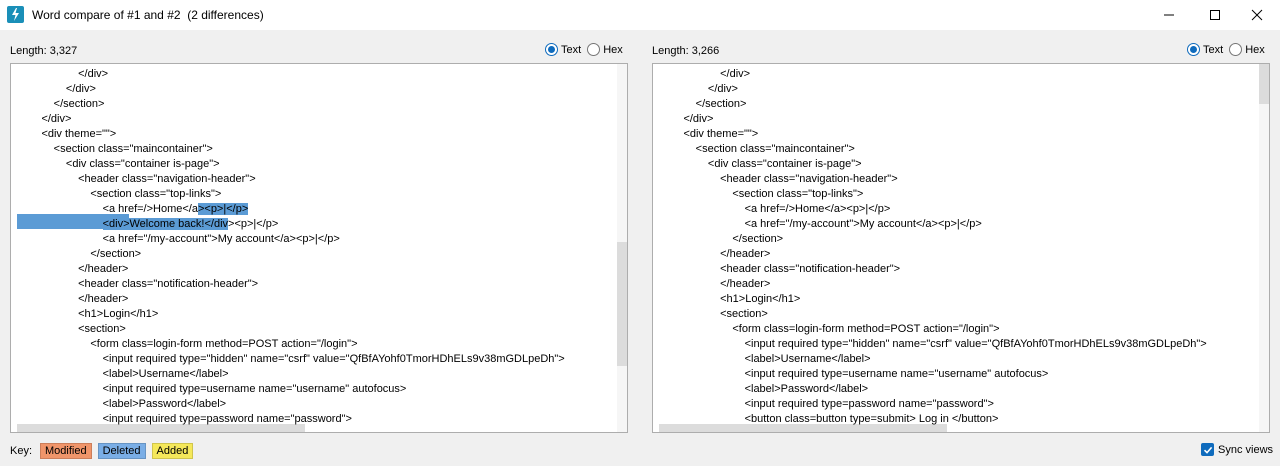 The width and height of the screenshot is (1280, 466). I want to click on deleted-text: <div>Welcome back!</div, so click(165, 224).